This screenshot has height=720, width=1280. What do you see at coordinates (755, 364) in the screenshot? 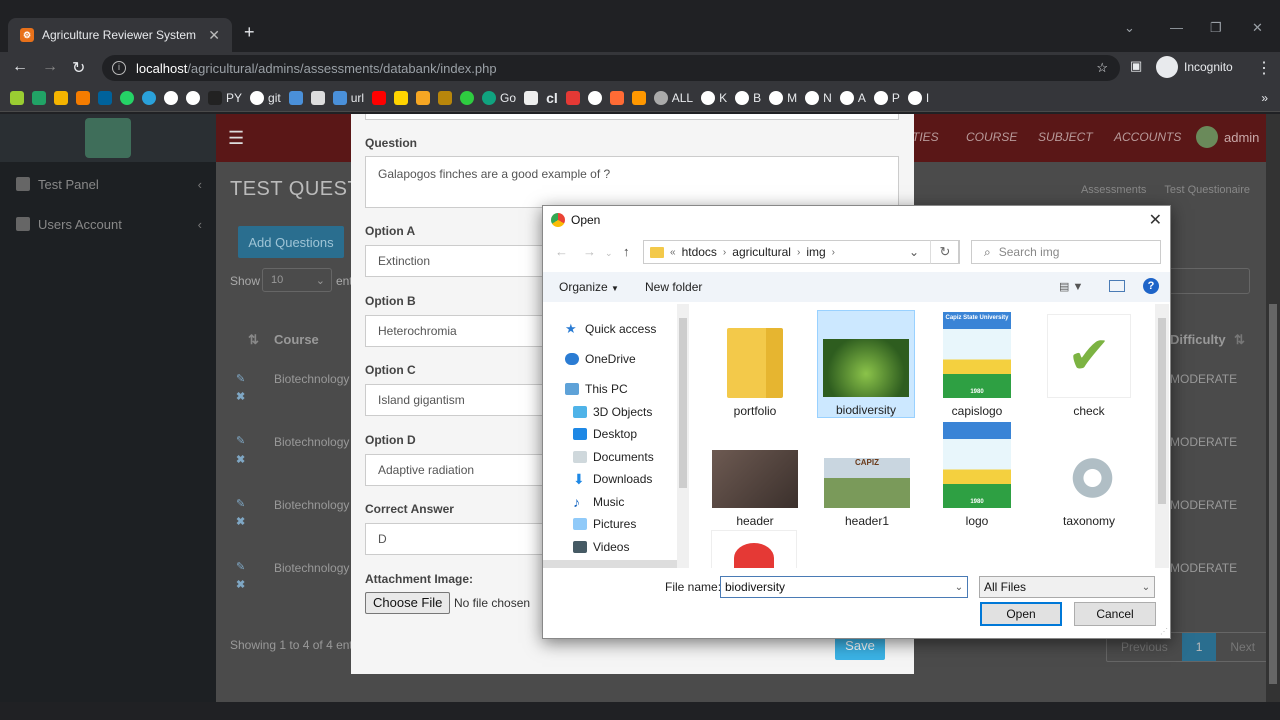
I see `file-item-portfolio: portfolio` at bounding box center [755, 364].